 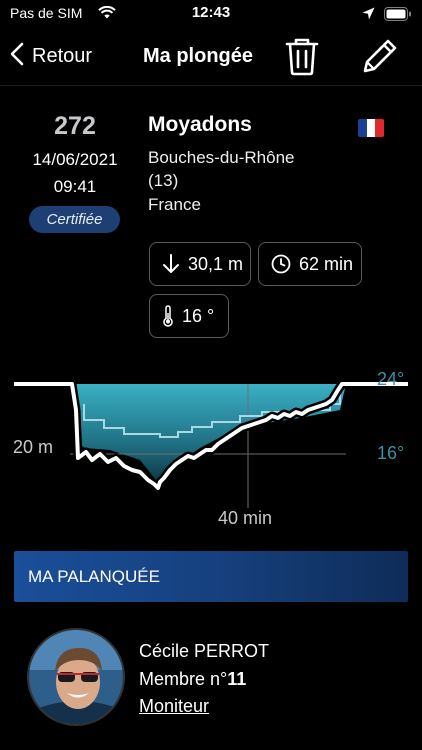 I want to click on page-title: Ma plongée, so click(x=197, y=56).